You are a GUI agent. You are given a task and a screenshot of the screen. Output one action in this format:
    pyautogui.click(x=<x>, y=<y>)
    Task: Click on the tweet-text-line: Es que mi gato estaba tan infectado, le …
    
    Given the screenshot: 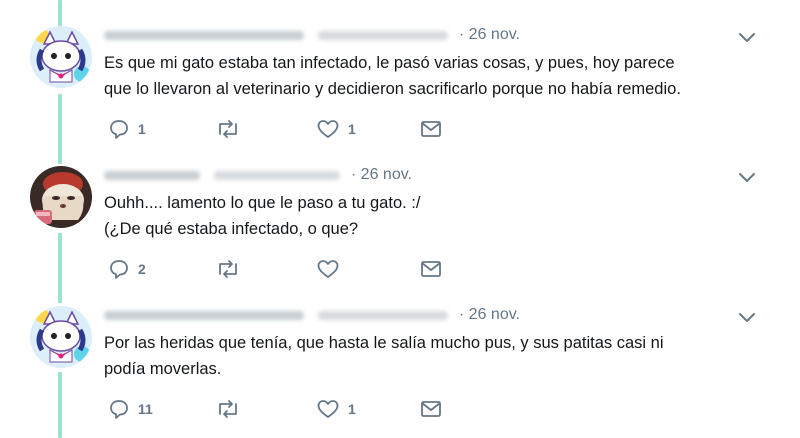 What is the action you would take?
    pyautogui.click(x=389, y=63)
    